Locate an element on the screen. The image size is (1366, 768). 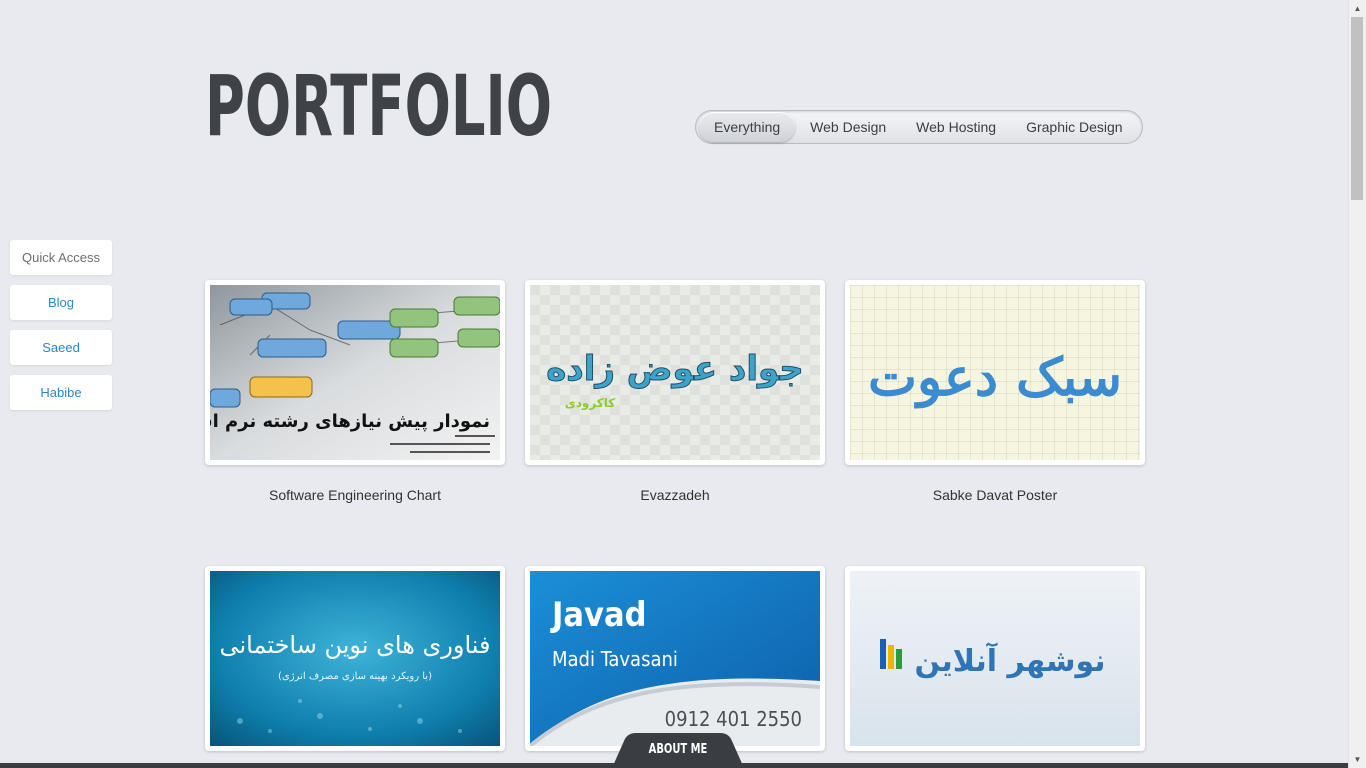
page-title: PORTFOLIO is located at coordinates (378, 106).